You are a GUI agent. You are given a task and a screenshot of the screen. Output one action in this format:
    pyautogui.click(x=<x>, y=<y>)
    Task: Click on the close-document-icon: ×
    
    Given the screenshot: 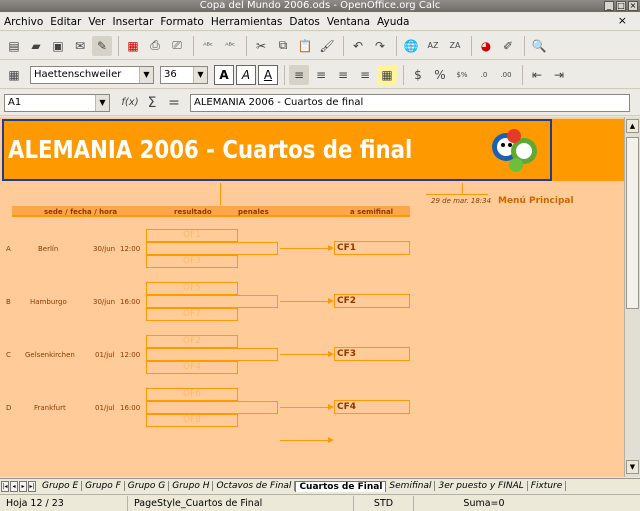 What is the action you would take?
    pyautogui.click(x=622, y=20)
    